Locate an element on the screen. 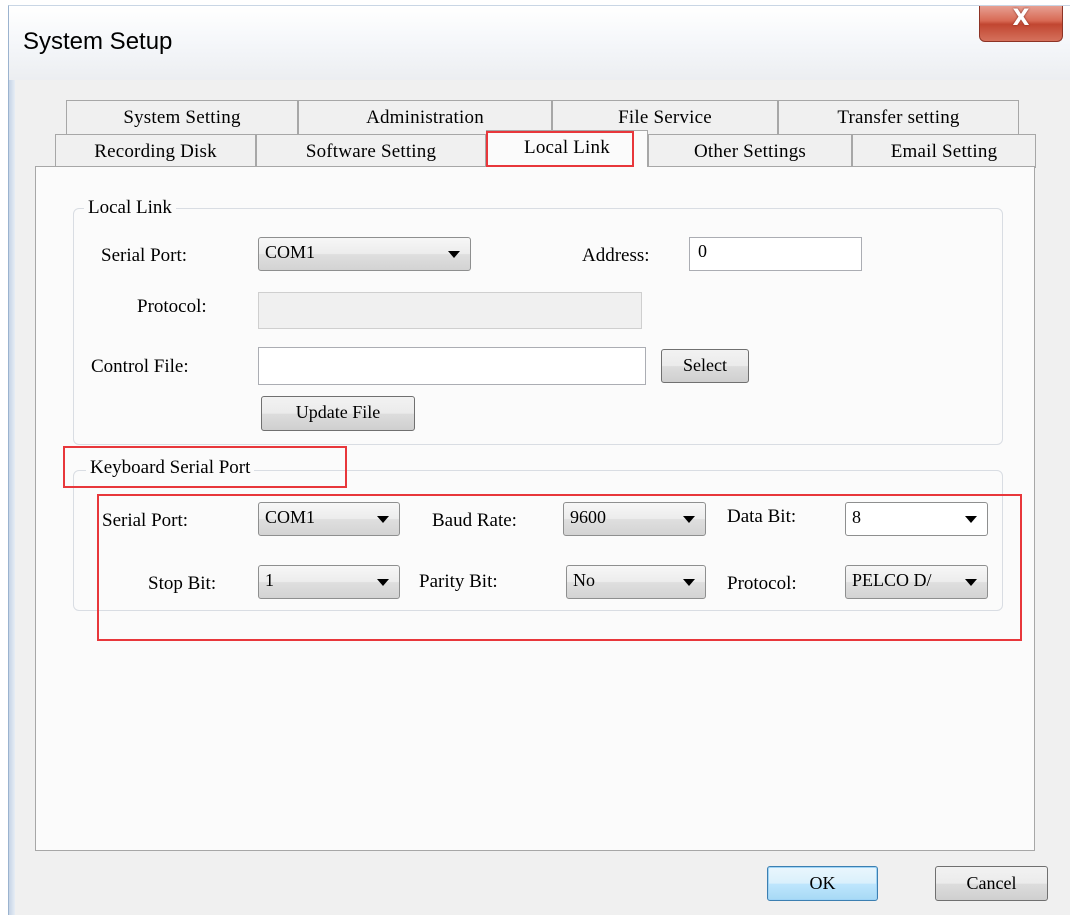 The height and width of the screenshot is (915, 1070). address-field: 0 is located at coordinates (775, 254).